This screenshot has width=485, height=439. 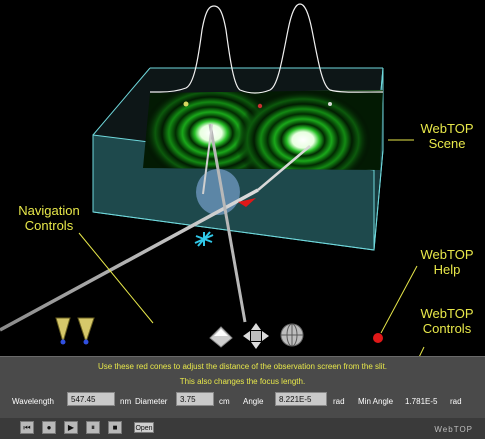 What do you see at coordinates (126, 401) in the screenshot?
I see `wavelength-unit: nm` at bounding box center [126, 401].